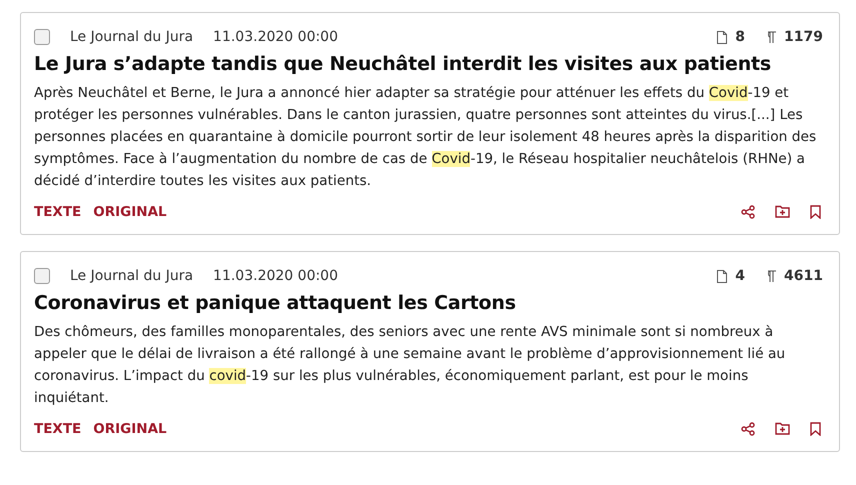  What do you see at coordinates (803, 276) in the screenshot?
I see `word-count: 4611` at bounding box center [803, 276].